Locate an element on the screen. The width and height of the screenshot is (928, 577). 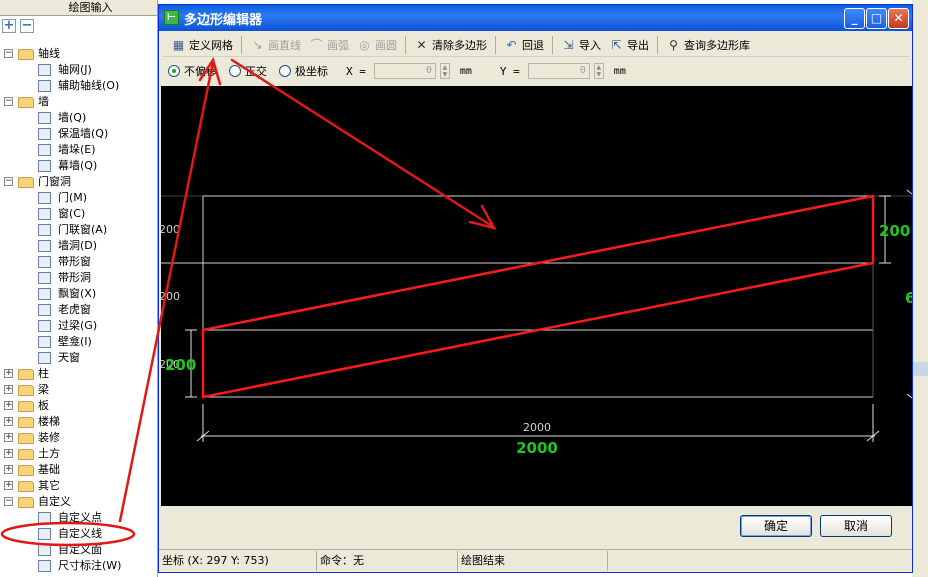
tree-item: 尺寸标注(W) is located at coordinates (79, 566).